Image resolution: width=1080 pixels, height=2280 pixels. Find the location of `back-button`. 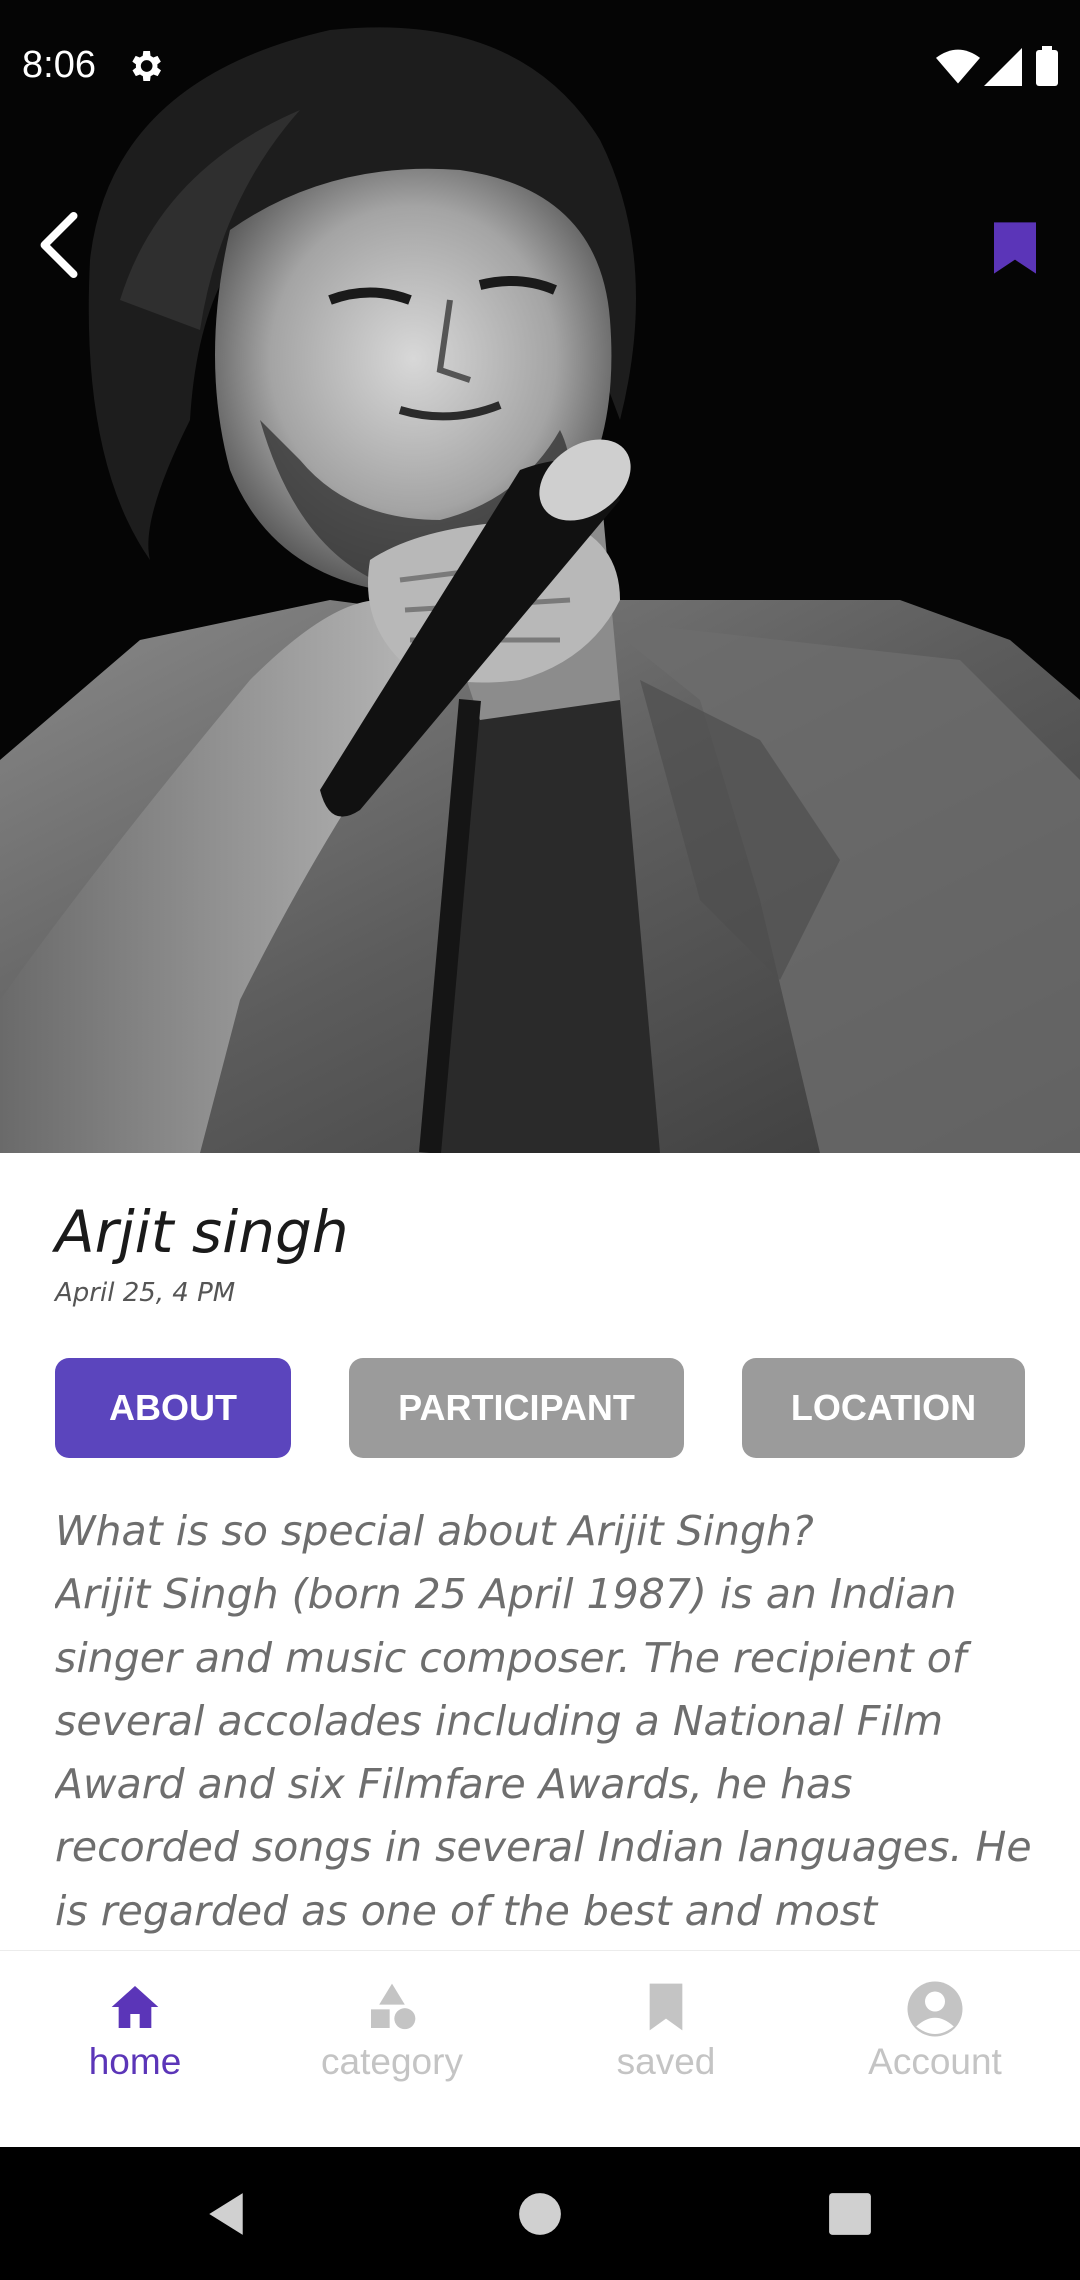

back-button is located at coordinates (60, 245).